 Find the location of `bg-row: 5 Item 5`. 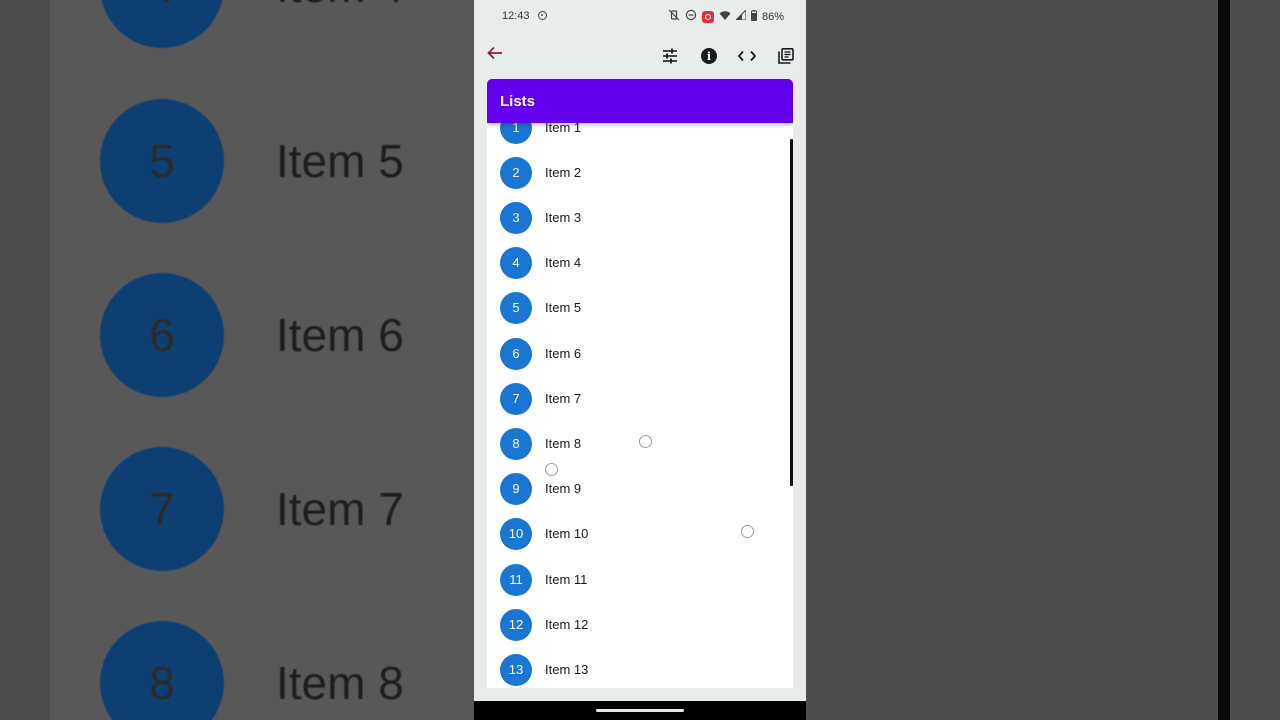

bg-row: 5 Item 5 is located at coordinates (252, 161).